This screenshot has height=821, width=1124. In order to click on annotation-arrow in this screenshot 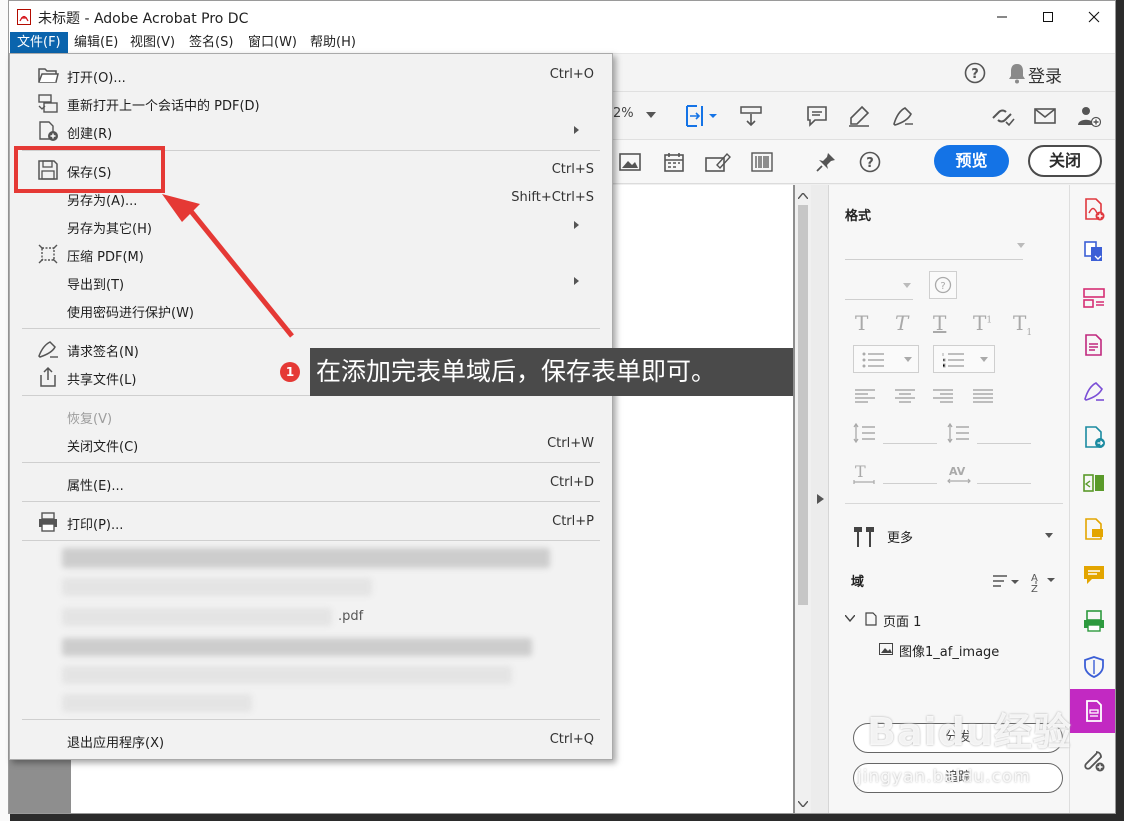, I will do `click(228, 266)`.